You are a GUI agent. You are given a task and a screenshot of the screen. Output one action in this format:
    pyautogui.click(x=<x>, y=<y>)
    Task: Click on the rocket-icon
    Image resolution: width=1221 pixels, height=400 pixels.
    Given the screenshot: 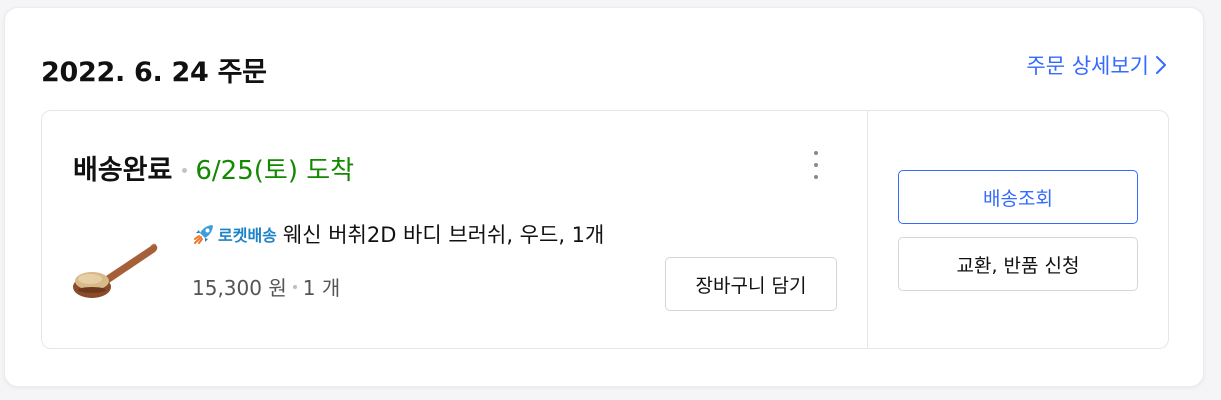 What is the action you would take?
    pyautogui.click(x=203, y=234)
    